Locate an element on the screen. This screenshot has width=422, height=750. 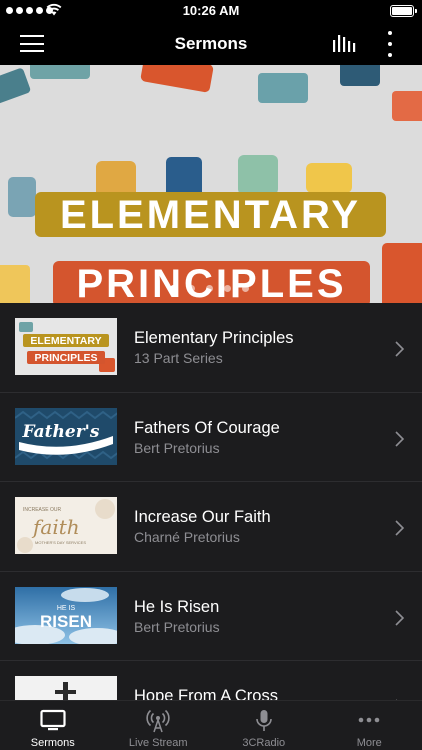
sermon-thumbnail is located at coordinates (66, 688).